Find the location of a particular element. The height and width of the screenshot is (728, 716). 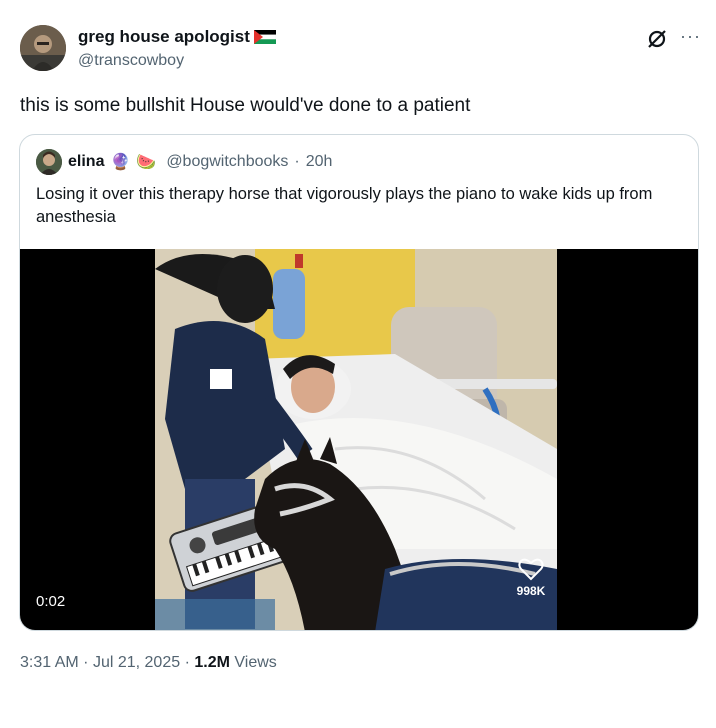

watermelon-emoji: 🍉 is located at coordinates (146, 162).